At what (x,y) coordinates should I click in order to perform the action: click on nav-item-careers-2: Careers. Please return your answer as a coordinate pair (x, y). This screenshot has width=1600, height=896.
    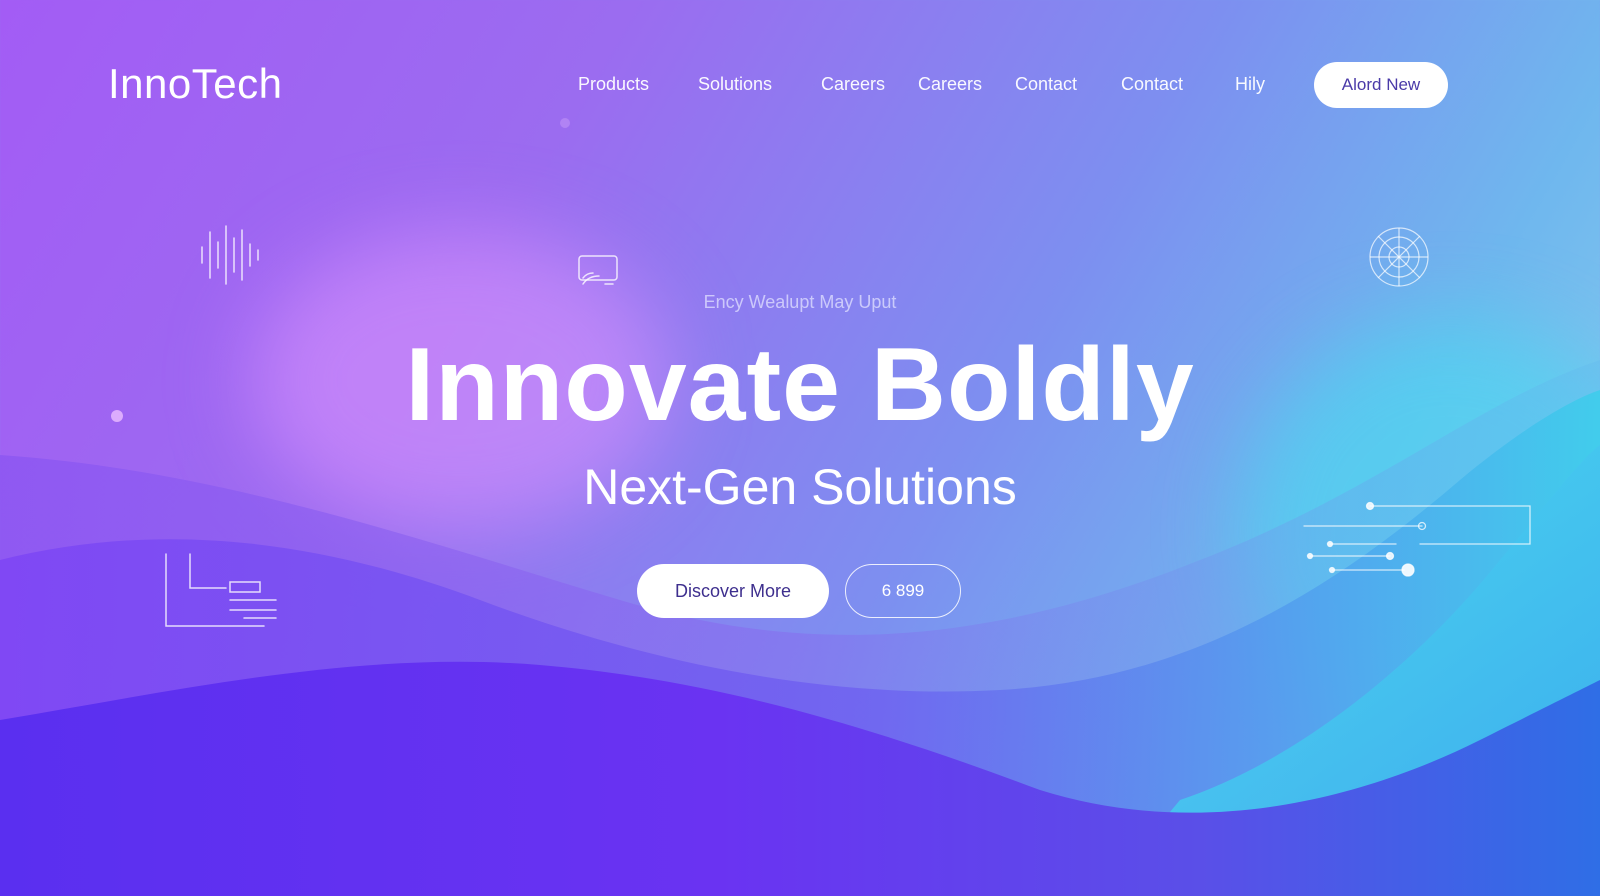
    Looking at the image, I should click on (950, 84).